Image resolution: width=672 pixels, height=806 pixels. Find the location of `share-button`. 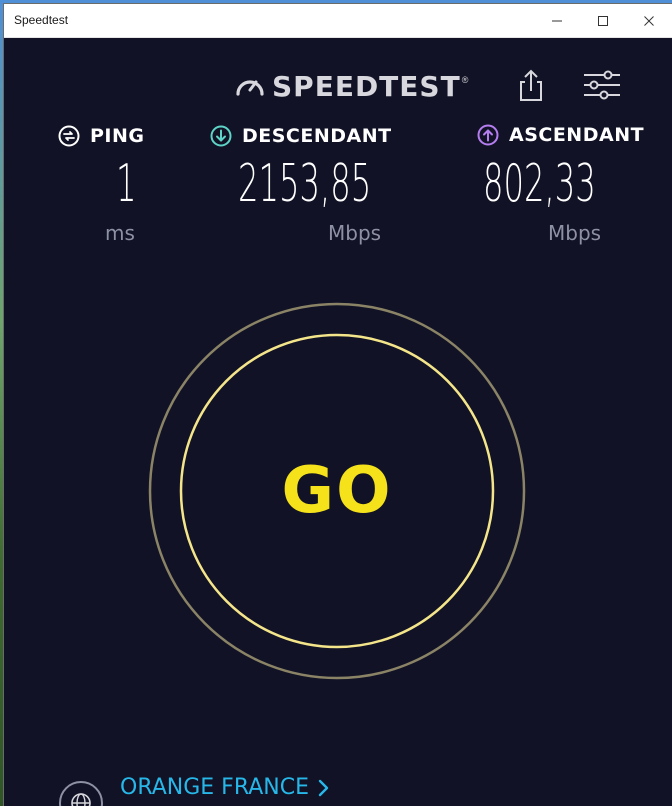

share-button is located at coordinates (531, 85).